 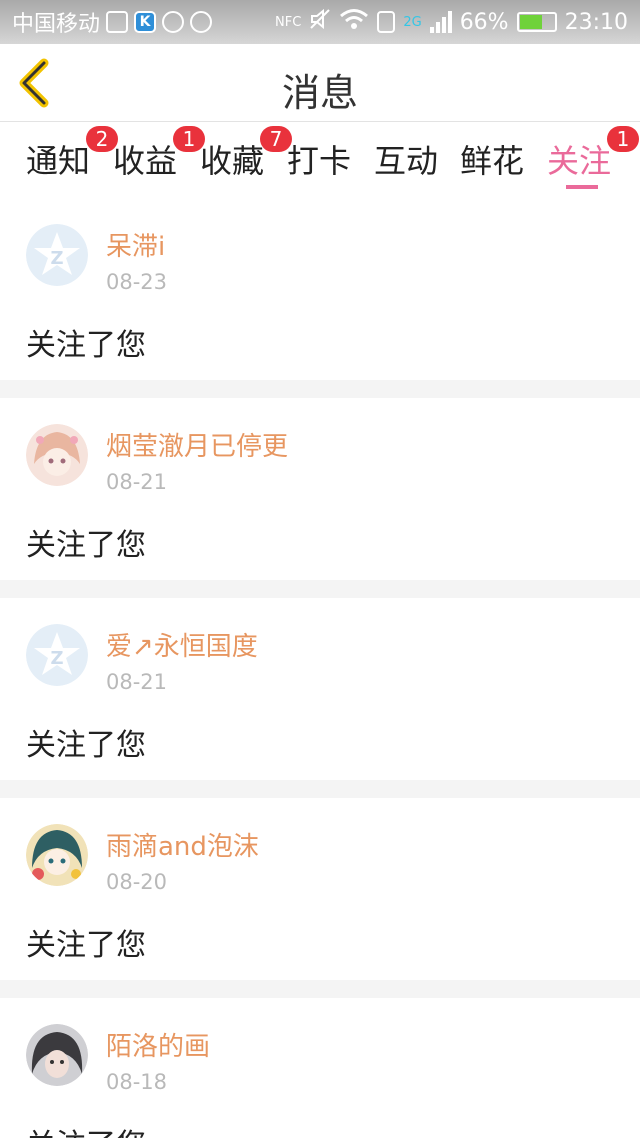 I want to click on carrier-label: 中国移动, so click(x=56, y=24).